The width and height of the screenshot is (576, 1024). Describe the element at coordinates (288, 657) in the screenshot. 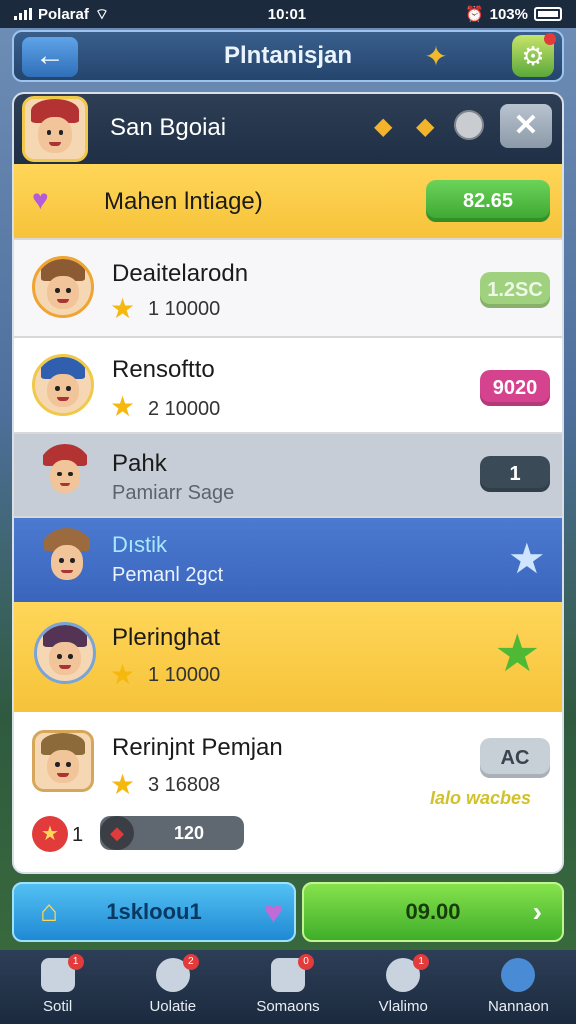

I see `list-item-highlight: Pleringhat ★ 1 10000 ★` at that location.